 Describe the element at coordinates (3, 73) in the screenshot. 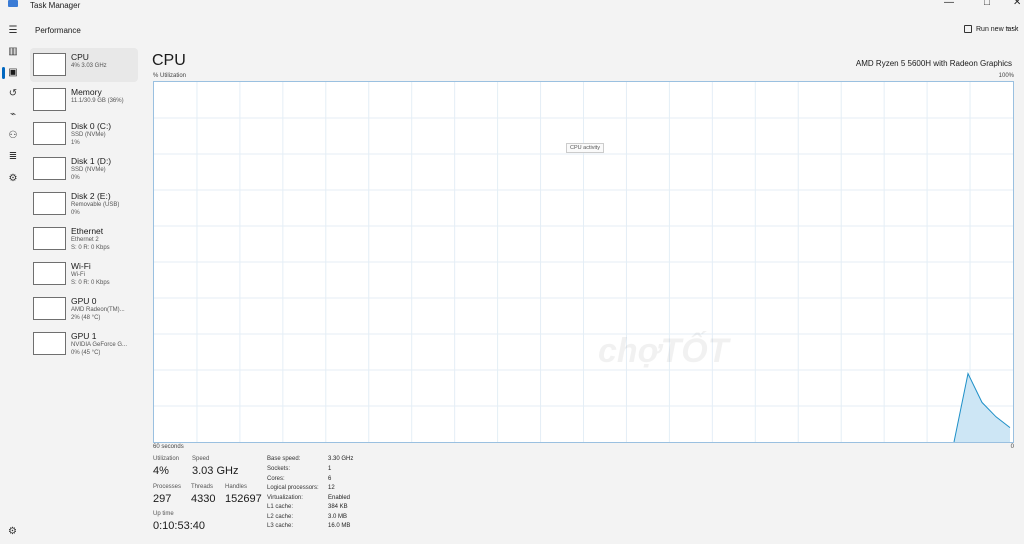

I see `selected-indicator` at that location.